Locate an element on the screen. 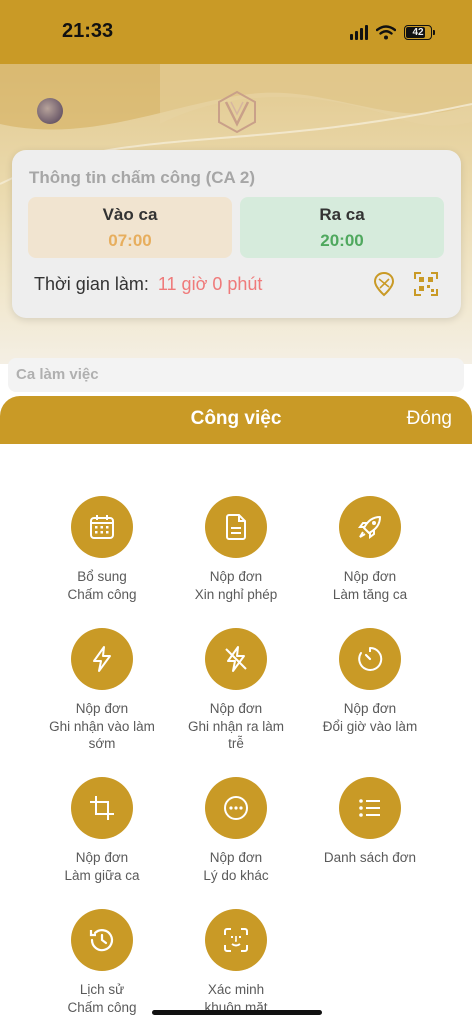  tile-label-line: Chấm công is located at coordinates (102, 594).